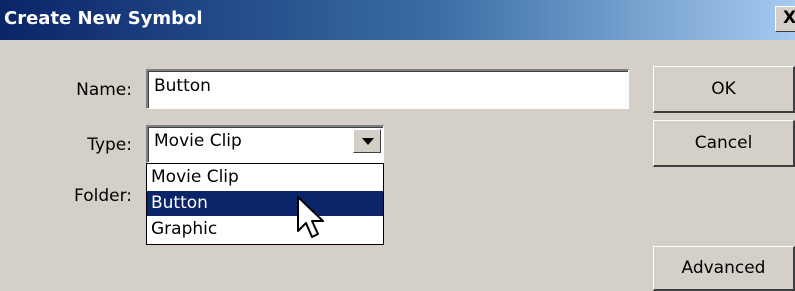  Describe the element at coordinates (397, 20) in the screenshot. I see `title-bar: Create New Symbol` at that location.